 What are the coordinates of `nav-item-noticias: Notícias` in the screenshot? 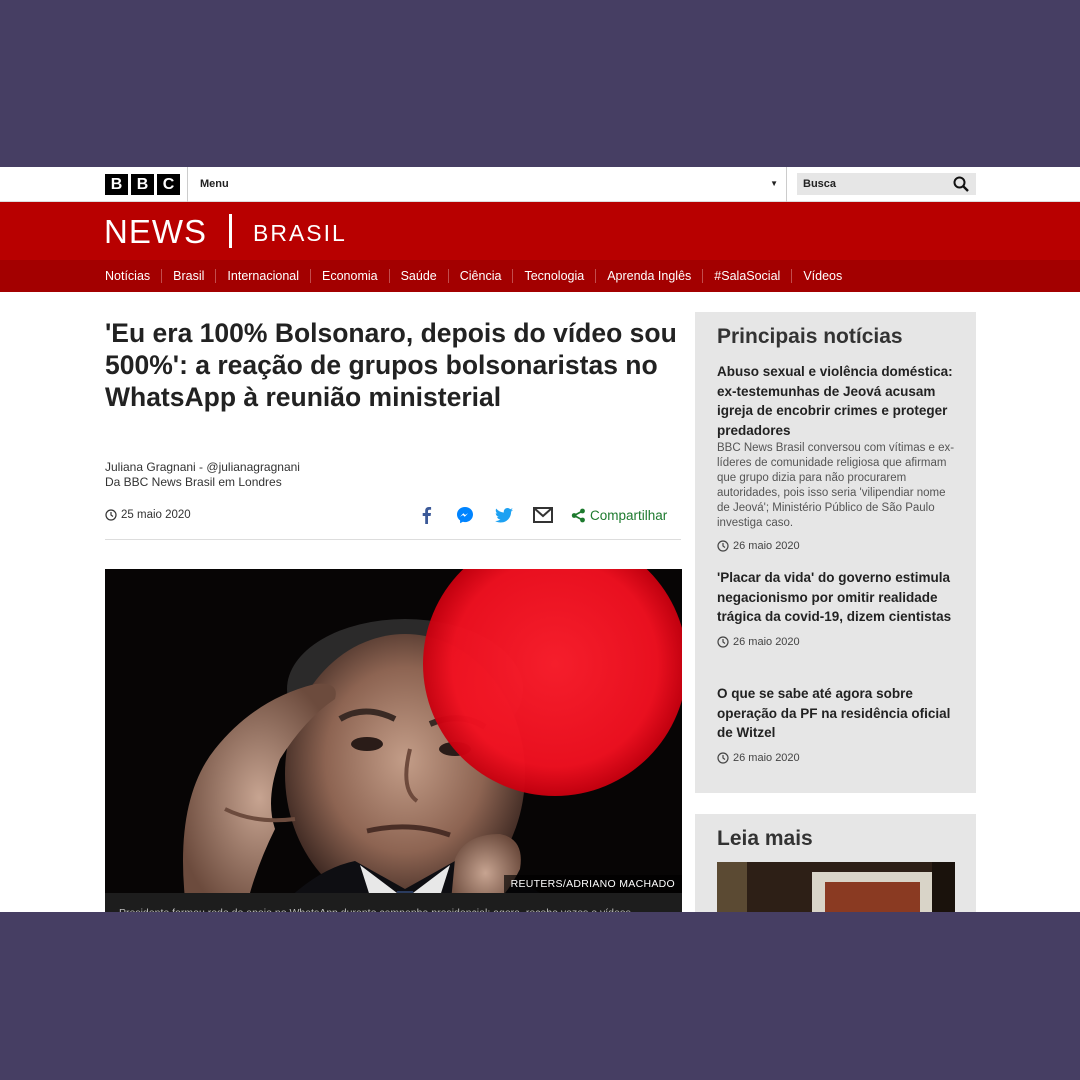 It's located at (133, 276).